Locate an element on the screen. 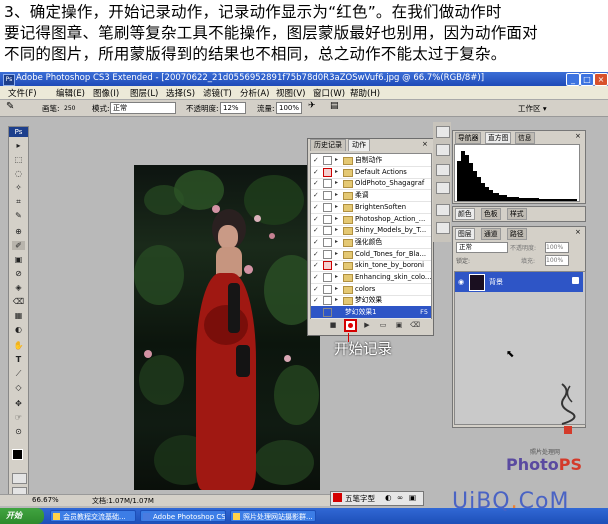 The width and height of the screenshot is (608, 524). menu-select: 选择(S) is located at coordinates (180, 93).